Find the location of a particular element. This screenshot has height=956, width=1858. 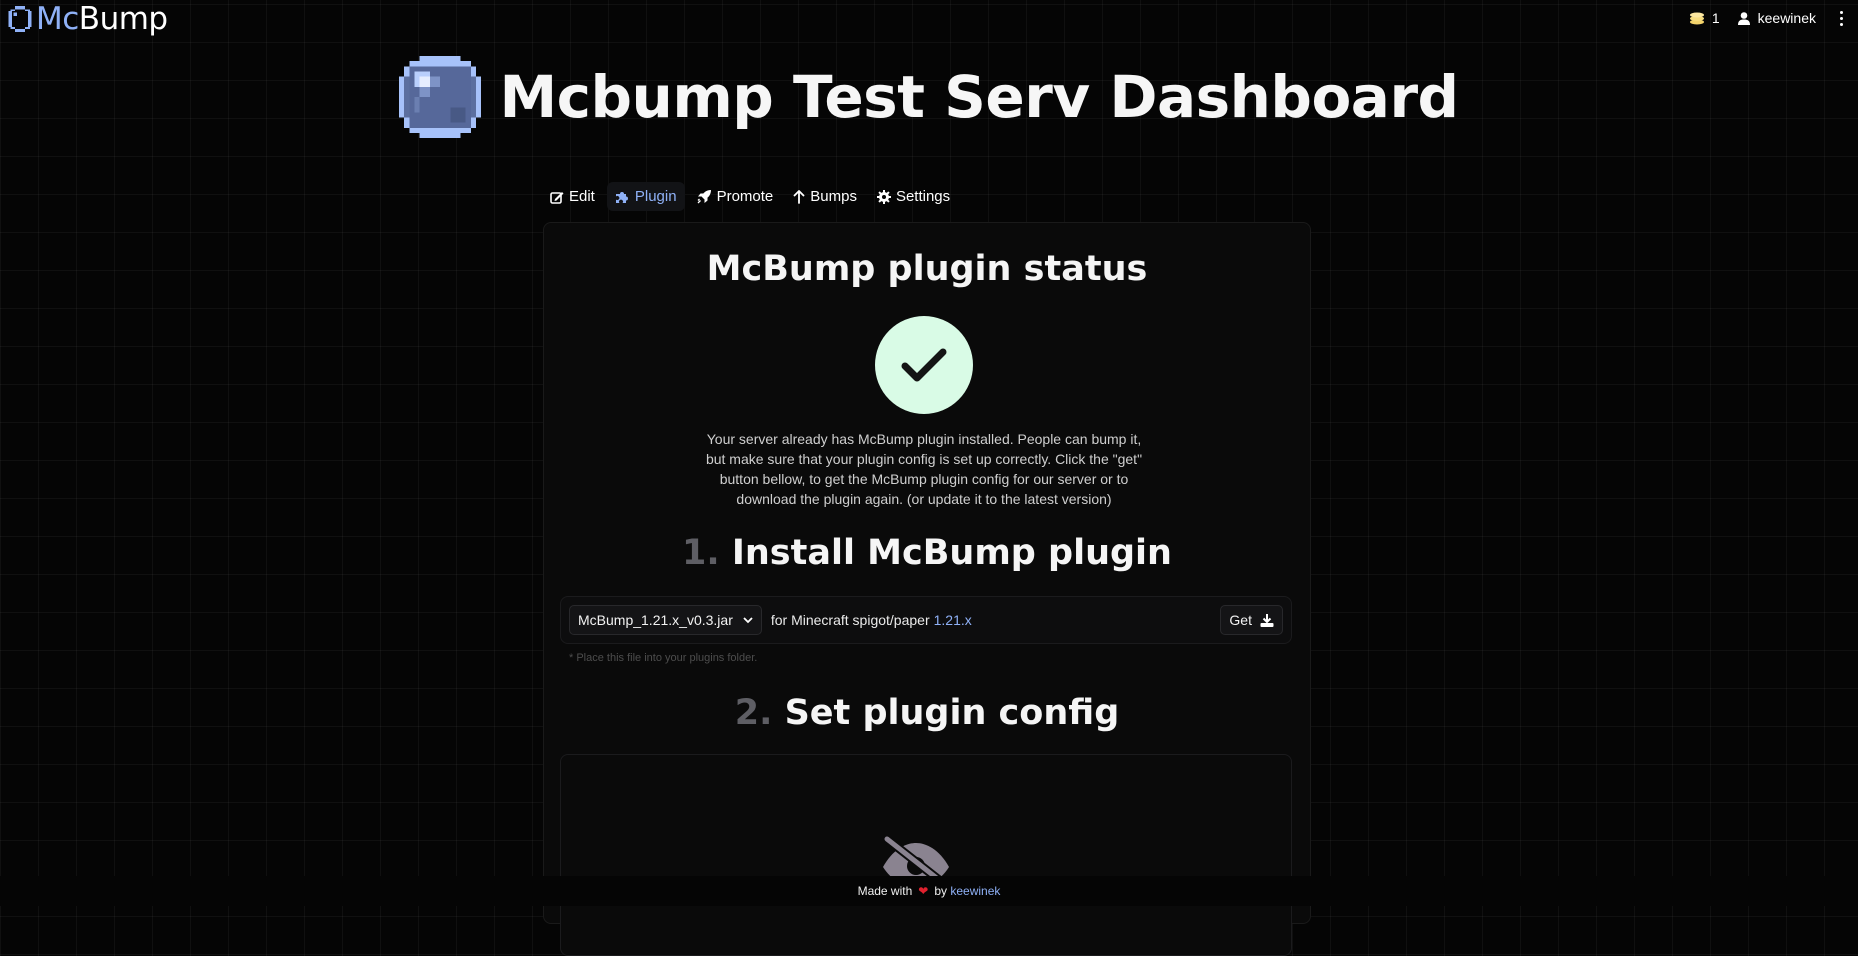

tab-label: Settings is located at coordinates (923, 196).